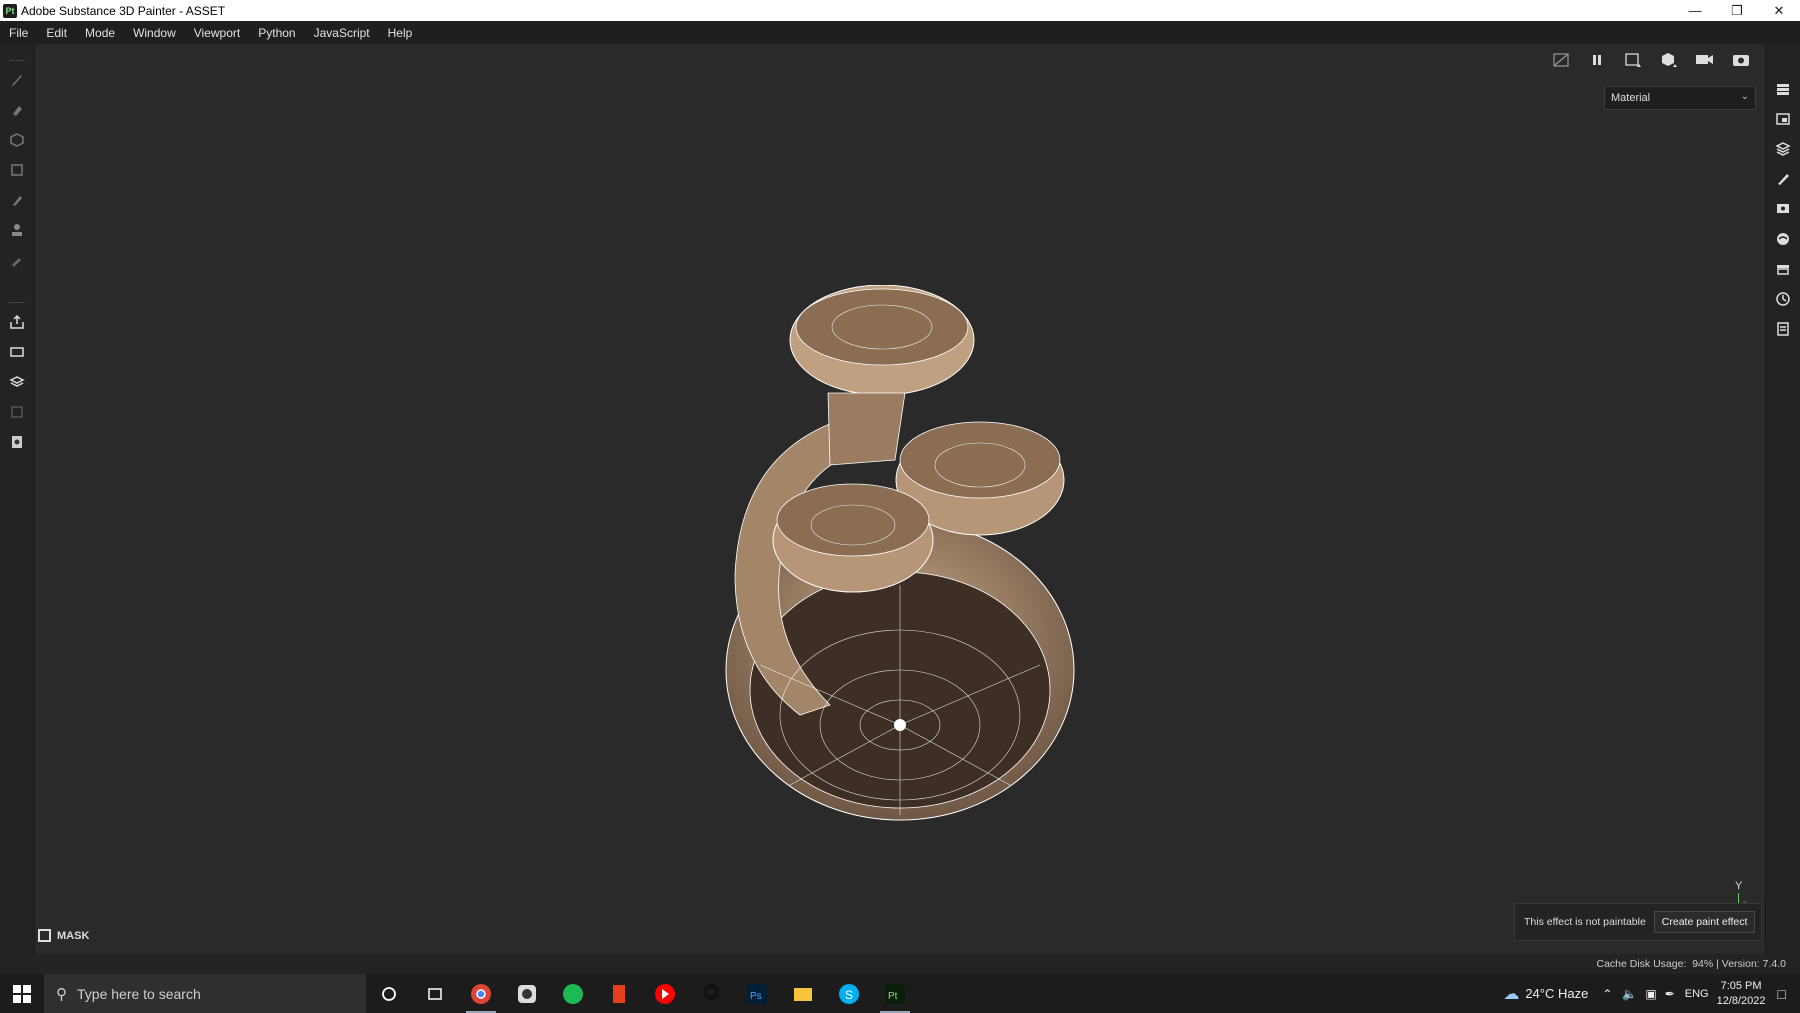 The image size is (1800, 1013). I want to click on windows-start-icon, so click(22, 993).